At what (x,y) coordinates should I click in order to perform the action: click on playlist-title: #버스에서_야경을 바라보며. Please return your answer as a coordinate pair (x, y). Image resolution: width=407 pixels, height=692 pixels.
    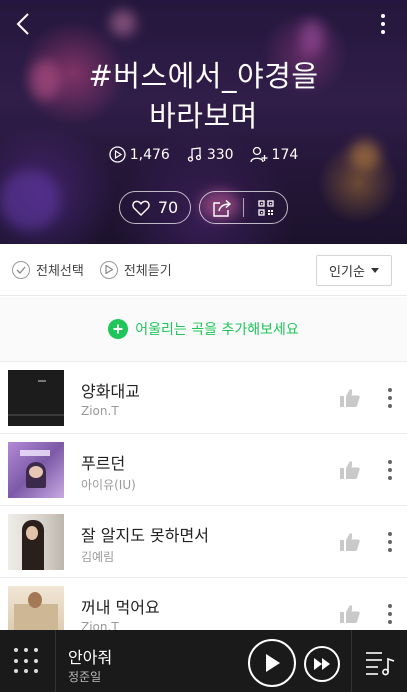
    Looking at the image, I should click on (203, 96).